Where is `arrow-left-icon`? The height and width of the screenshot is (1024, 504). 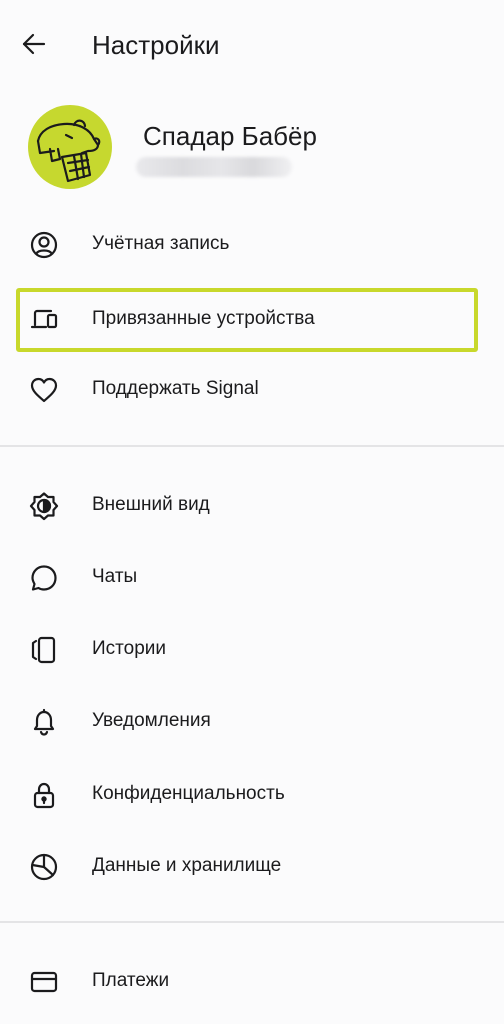
arrow-left-icon is located at coordinates (34, 44).